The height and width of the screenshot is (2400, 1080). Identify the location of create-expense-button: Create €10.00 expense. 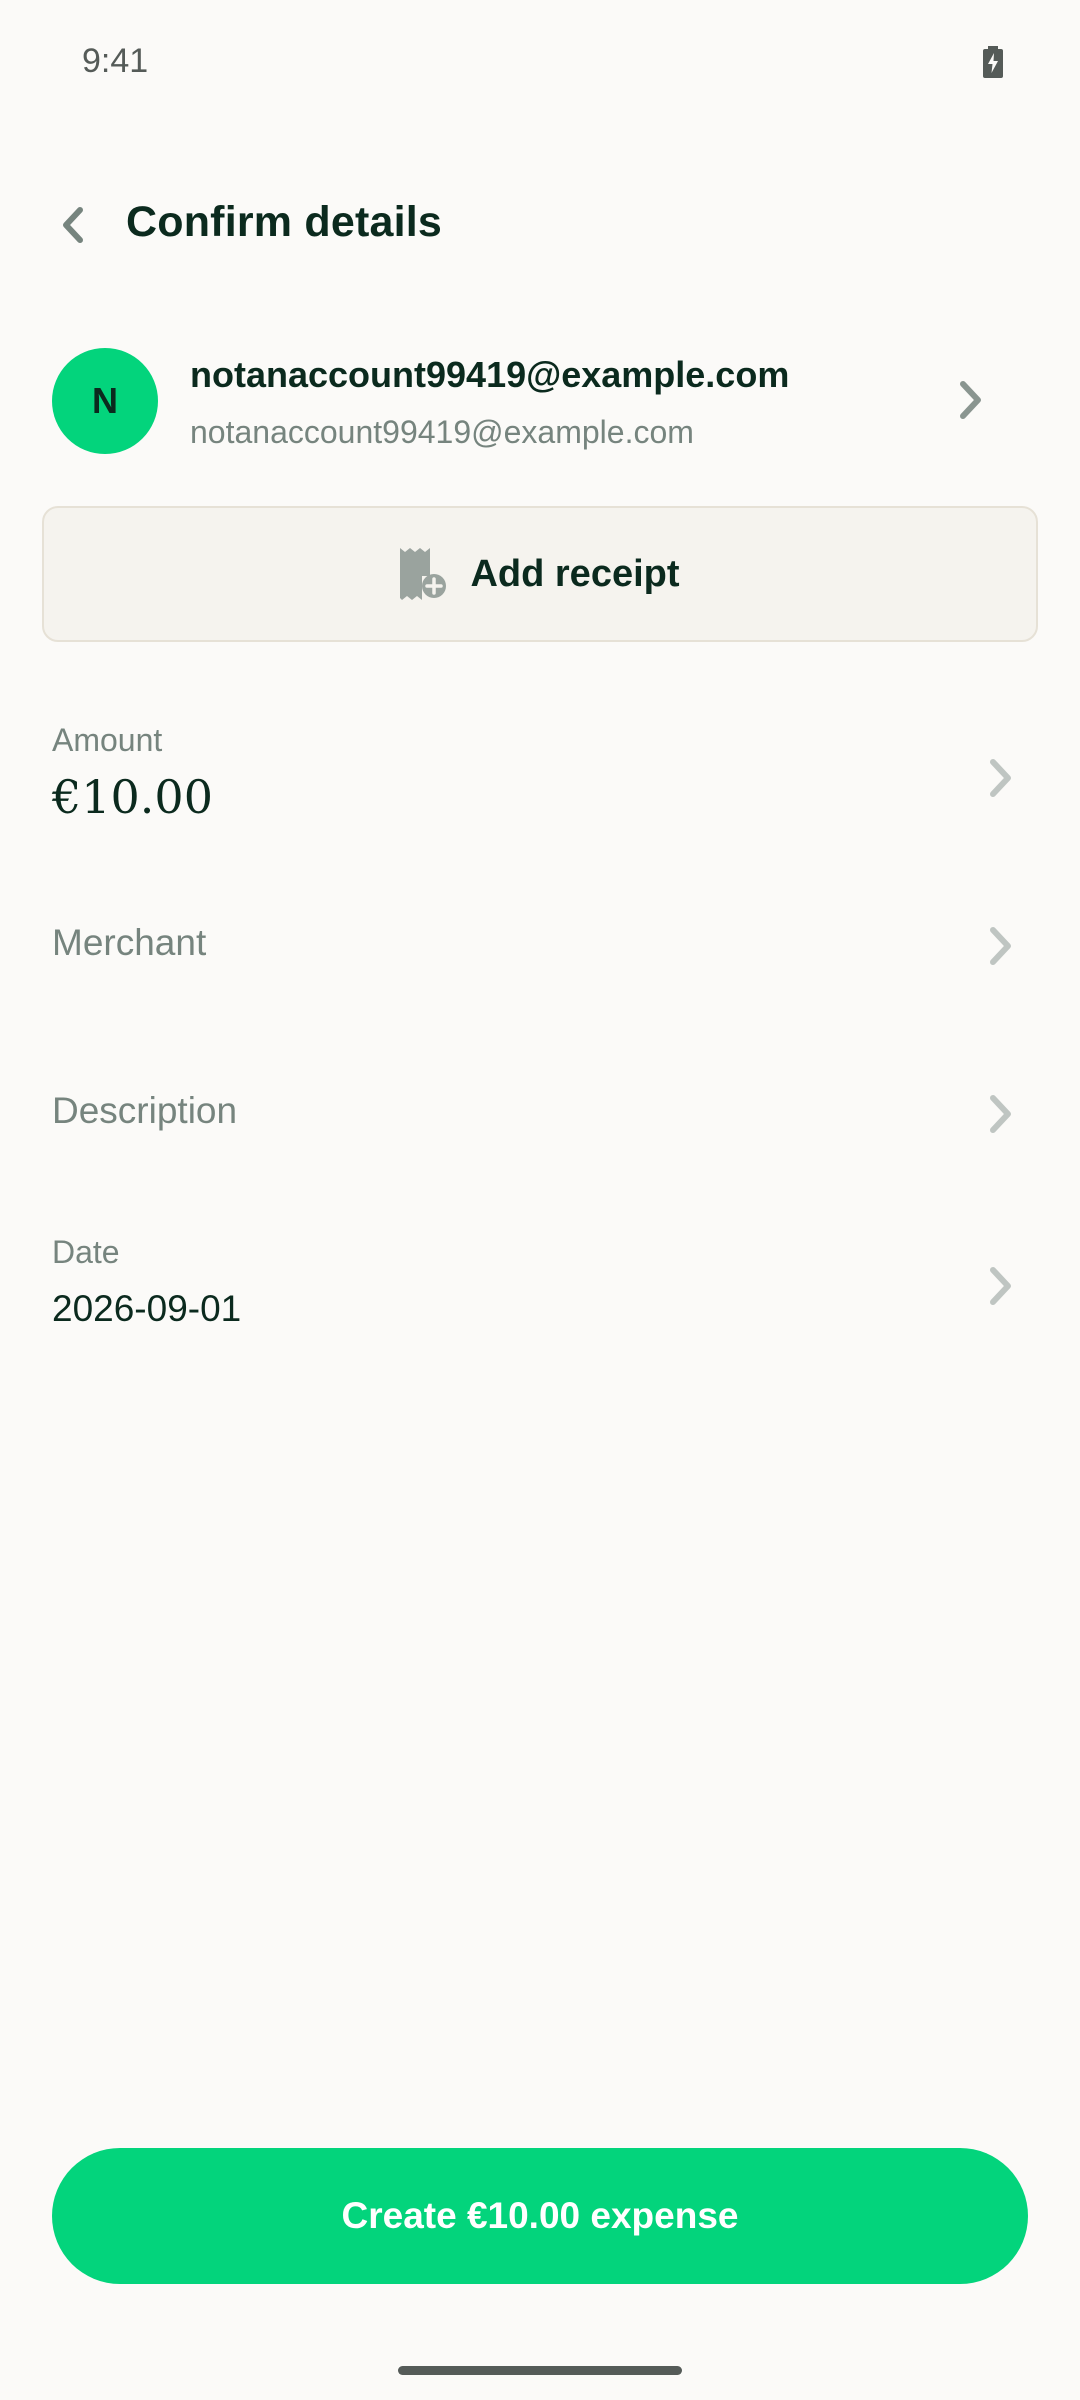
(540, 2216).